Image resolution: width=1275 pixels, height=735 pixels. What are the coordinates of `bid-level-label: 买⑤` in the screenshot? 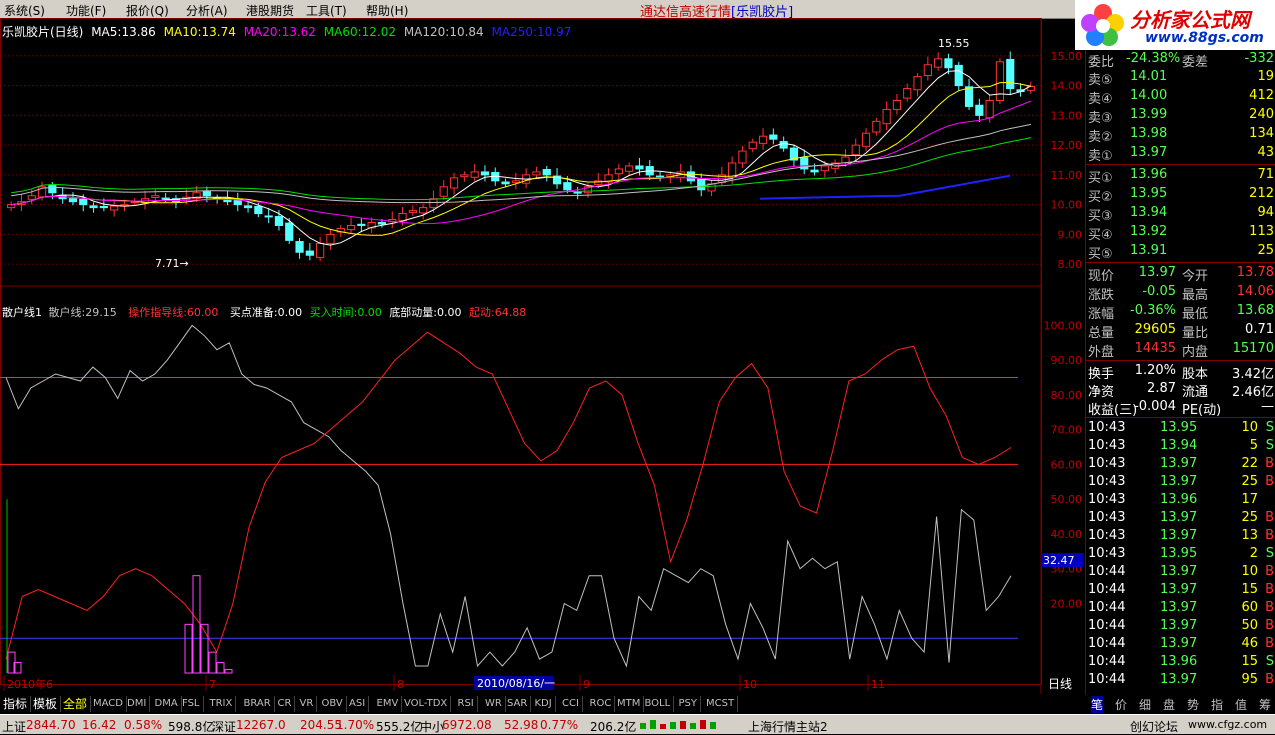 It's located at (1100, 254).